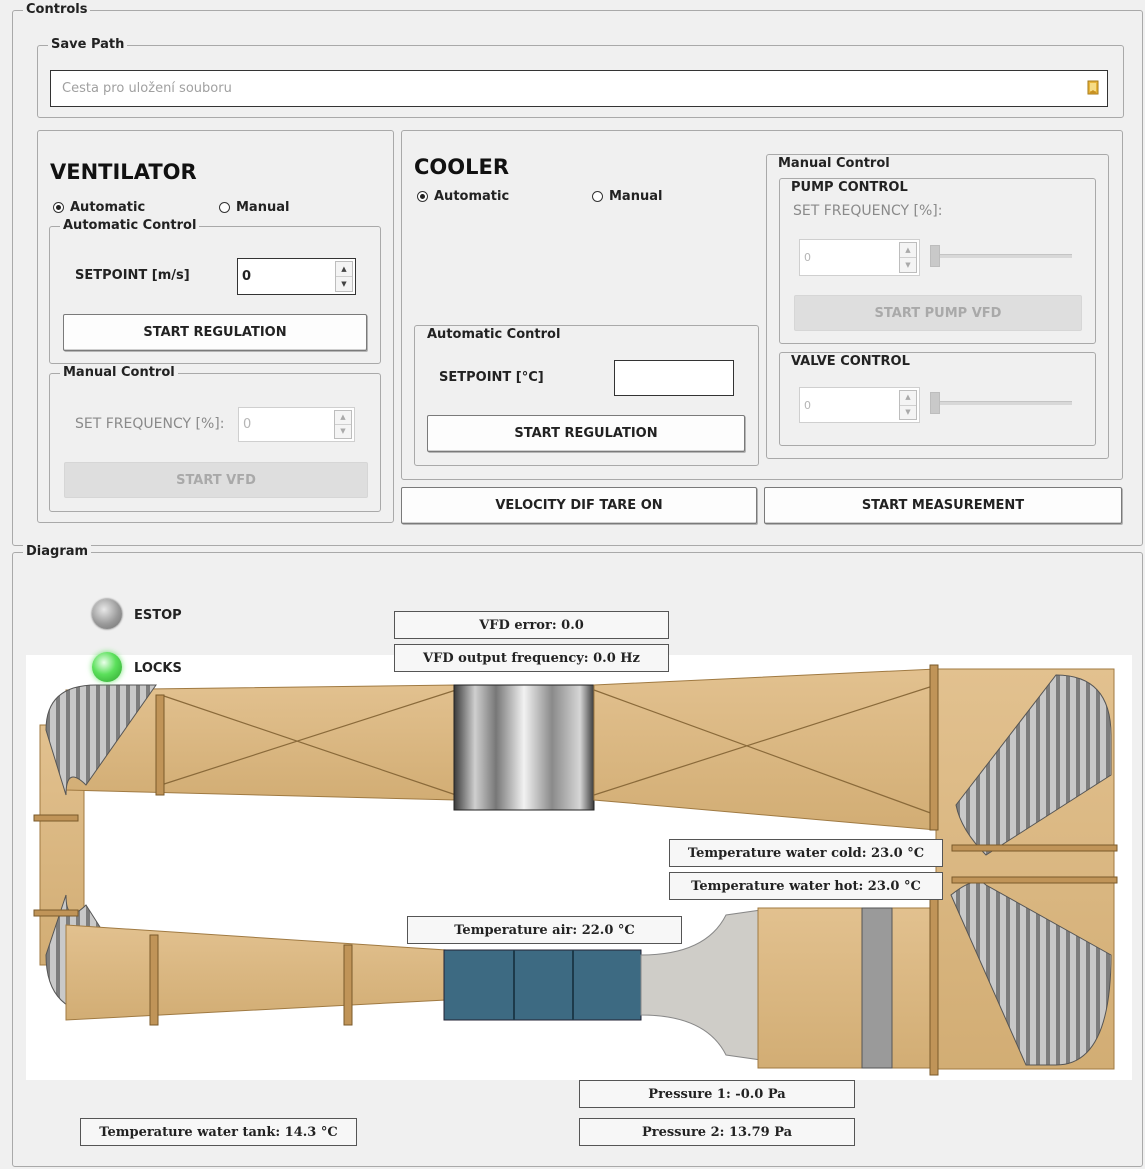 The image size is (1145, 1169). Describe the element at coordinates (544, 930) in the screenshot. I see `air-temperature-readout: Temperature air: 22.0 °C` at that location.